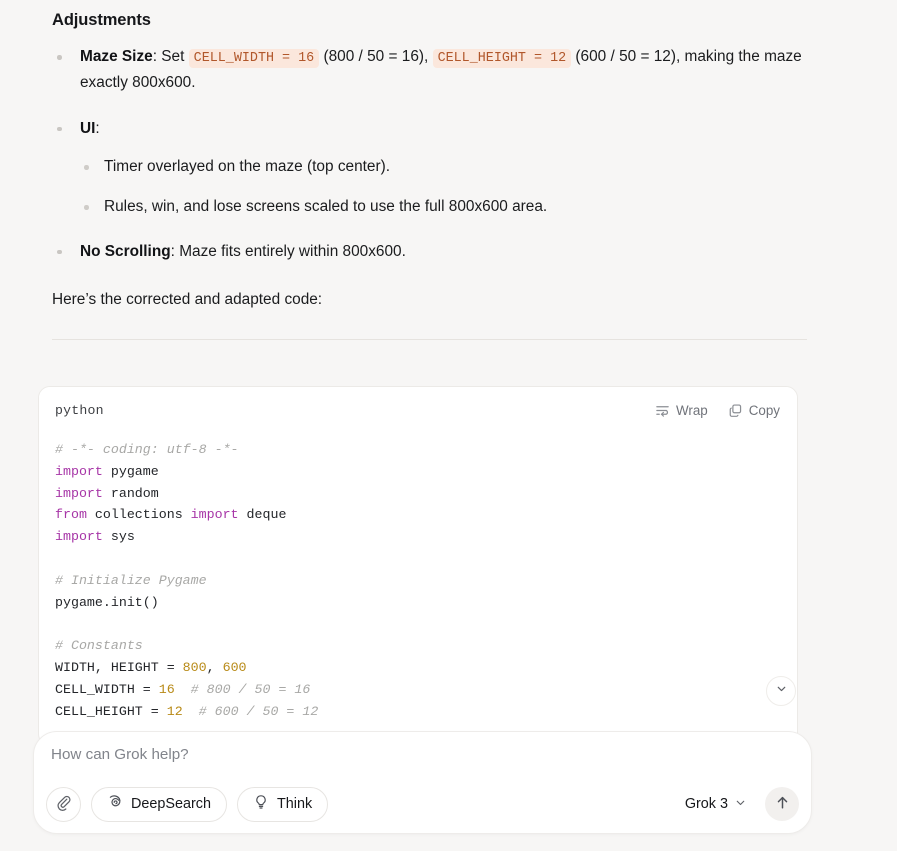 The height and width of the screenshot is (851, 897). What do you see at coordinates (429, 339) in the screenshot?
I see `section-divider` at bounding box center [429, 339].